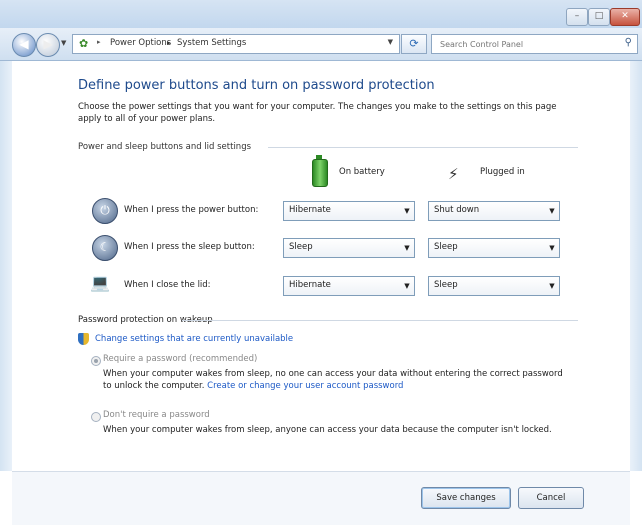  Describe the element at coordinates (494, 211) in the screenshot. I see `power-button-plugged-select: Shut down ▼` at that location.